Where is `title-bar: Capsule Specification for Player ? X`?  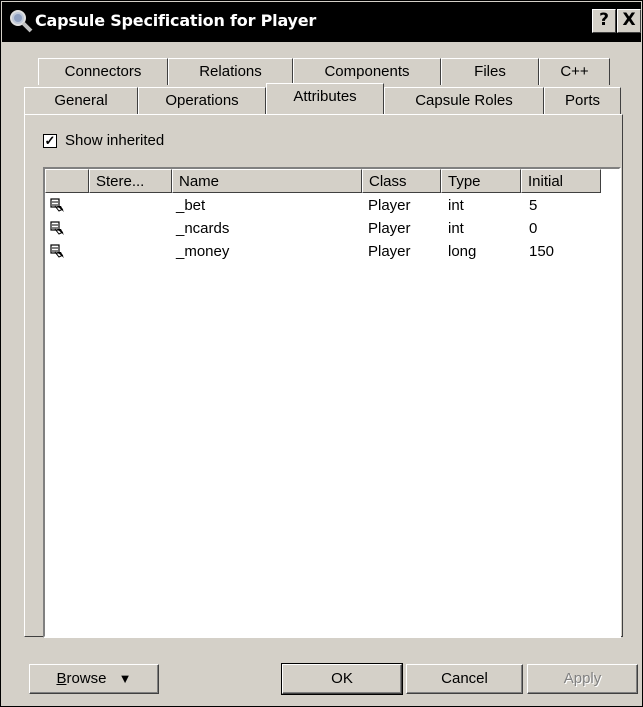
title-bar: Capsule Specification for Player ? X is located at coordinates (321, 22).